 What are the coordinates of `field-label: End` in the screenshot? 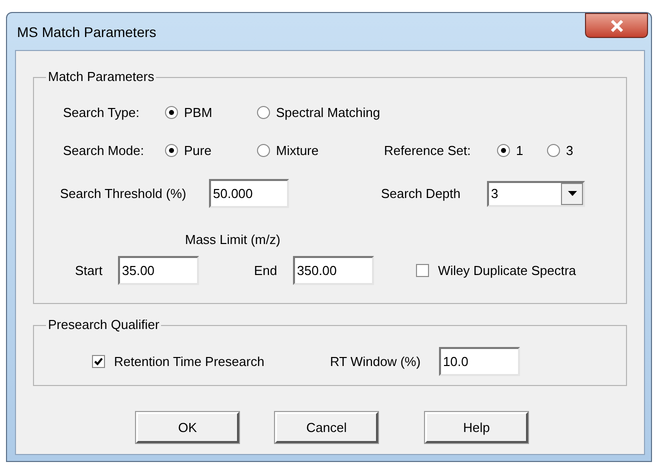 It's located at (266, 270).